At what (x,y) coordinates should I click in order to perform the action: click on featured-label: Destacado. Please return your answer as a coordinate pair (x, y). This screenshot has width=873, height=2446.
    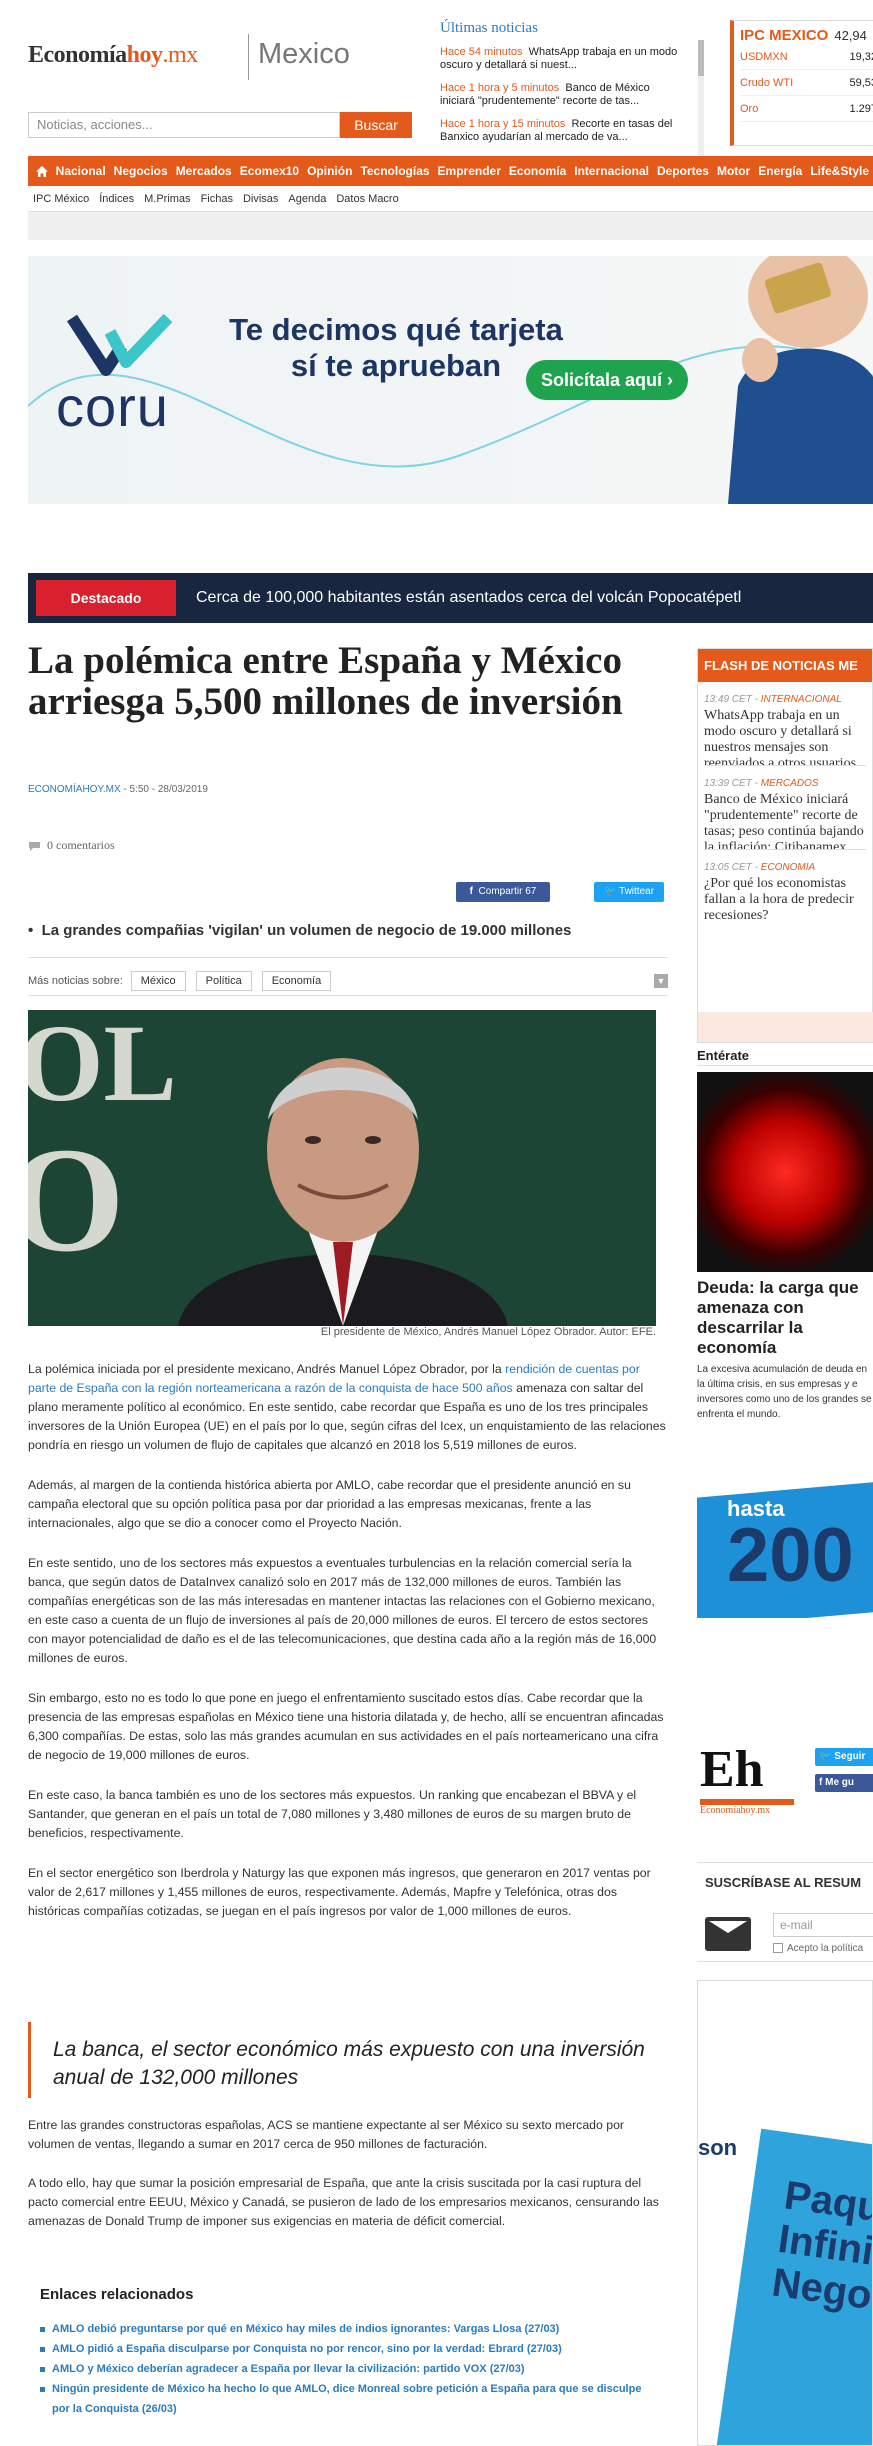
    Looking at the image, I should click on (106, 598).